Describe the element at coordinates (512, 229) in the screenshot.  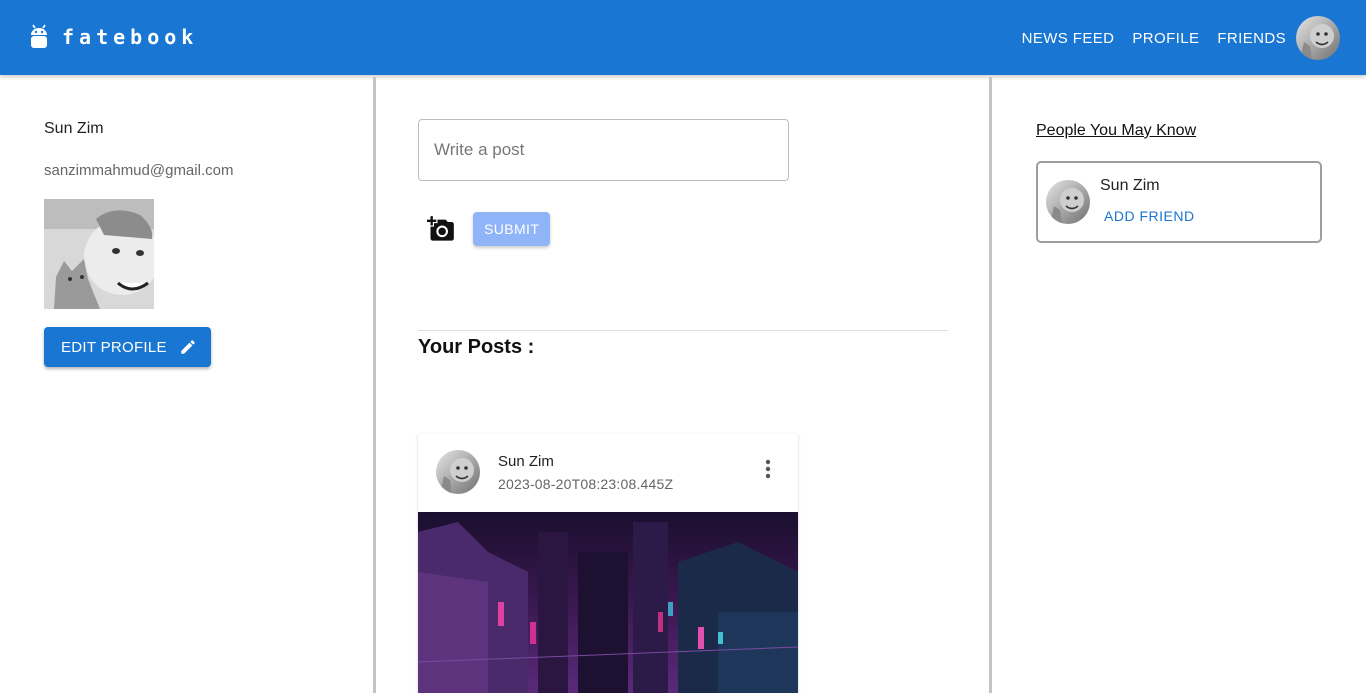
I see `submit-button: SUBMIT` at that location.